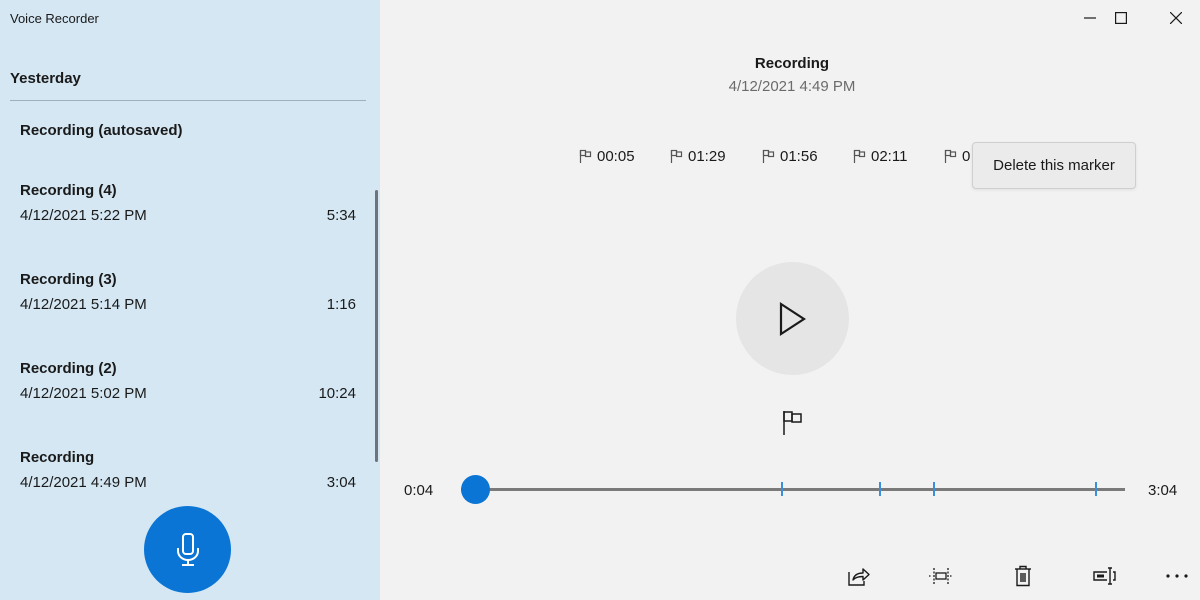 The width and height of the screenshot is (1200, 600). I want to click on recording-date: 4/12/2021 5:14 PM, so click(83, 304).